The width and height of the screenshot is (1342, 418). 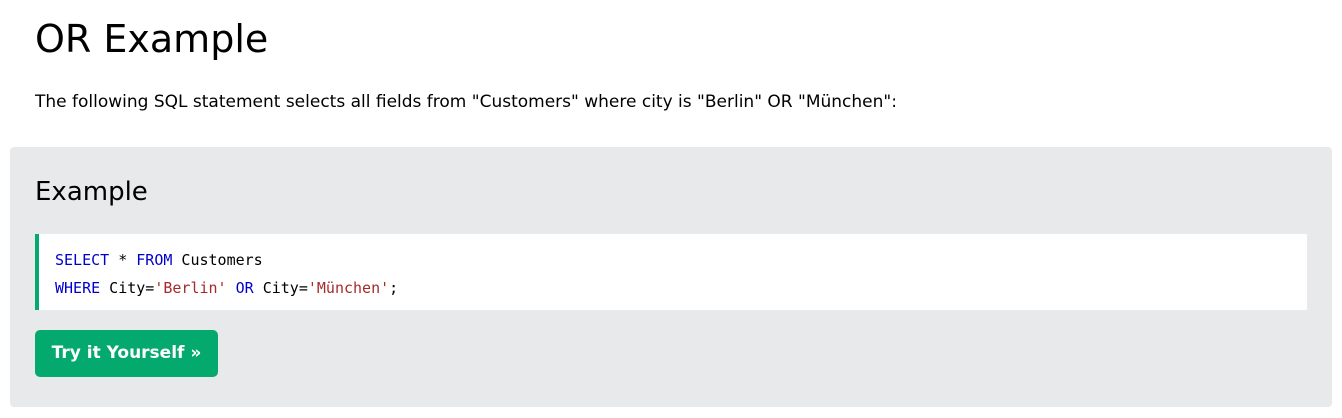 What do you see at coordinates (394, 288) in the screenshot?
I see `code-text: ;` at bounding box center [394, 288].